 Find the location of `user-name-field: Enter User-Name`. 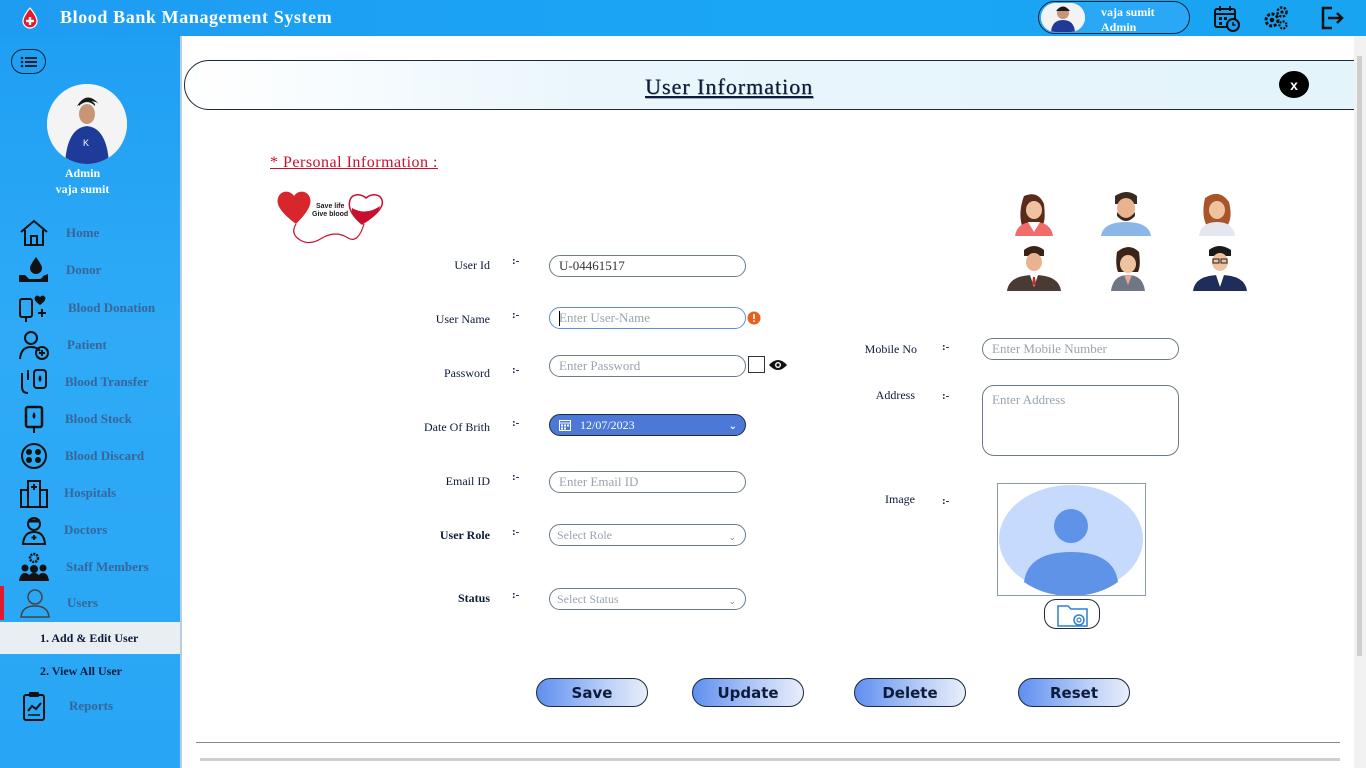

user-name-field: Enter User-Name is located at coordinates (647, 318).